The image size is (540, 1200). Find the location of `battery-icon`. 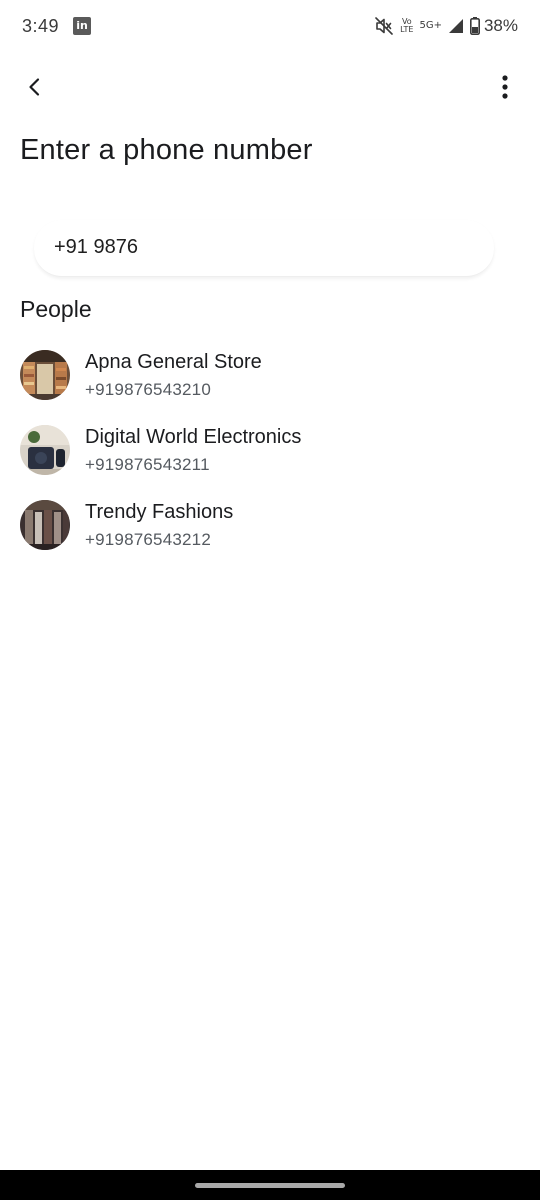

battery-icon is located at coordinates (474, 26).